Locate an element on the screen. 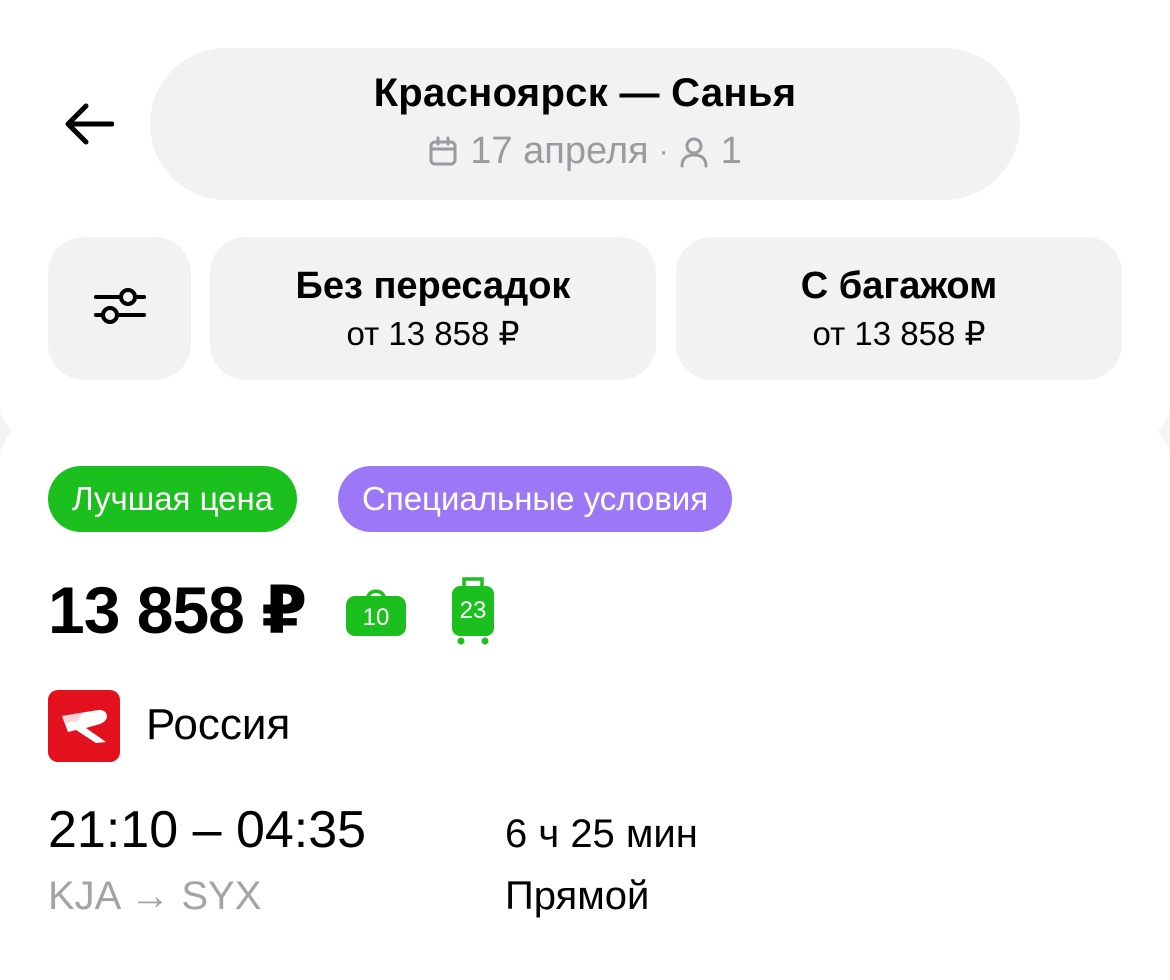 This screenshot has width=1170, height=980. route-summary: Красноярск — Санья 17 апреля · 1 is located at coordinates (585, 124).